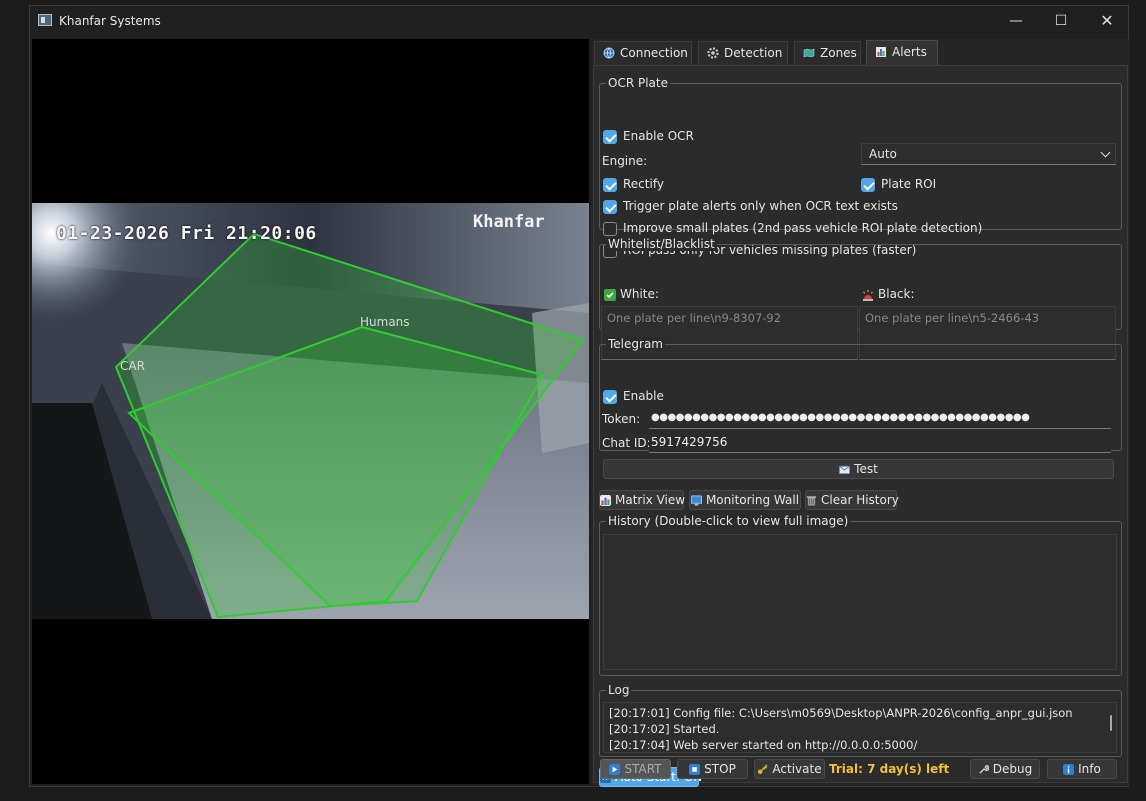 The height and width of the screenshot is (801, 1146). I want to click on test-button-label: Test, so click(866, 469).